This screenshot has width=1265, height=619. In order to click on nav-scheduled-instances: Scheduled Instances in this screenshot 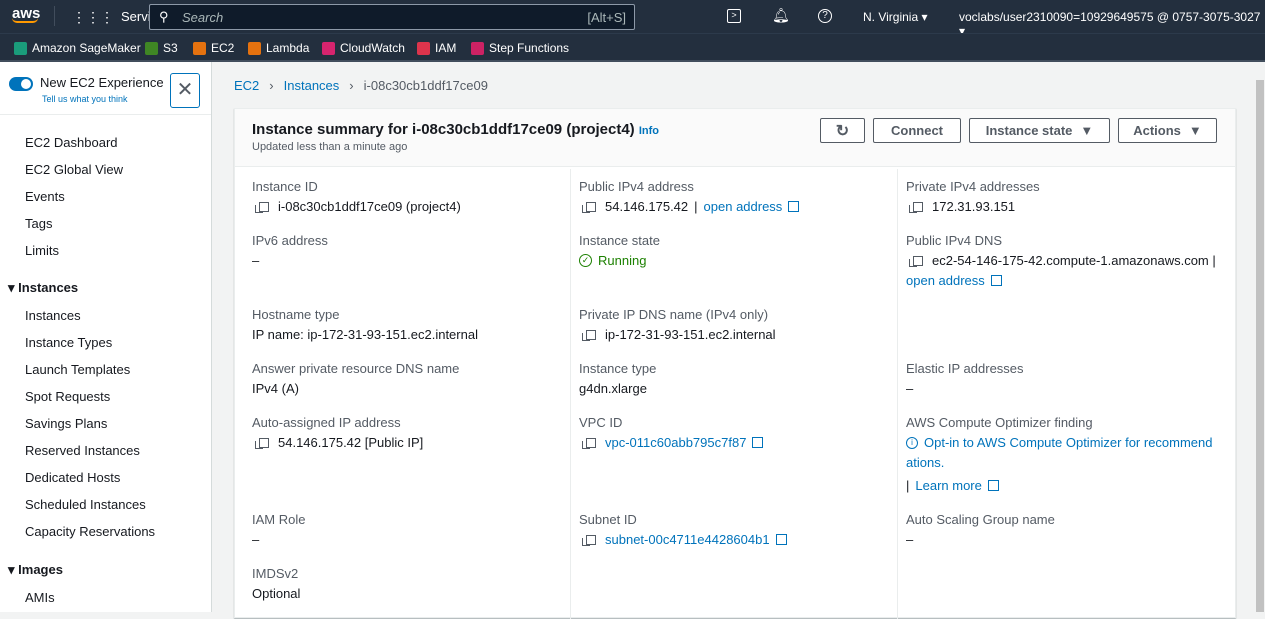, I will do `click(85, 504)`.